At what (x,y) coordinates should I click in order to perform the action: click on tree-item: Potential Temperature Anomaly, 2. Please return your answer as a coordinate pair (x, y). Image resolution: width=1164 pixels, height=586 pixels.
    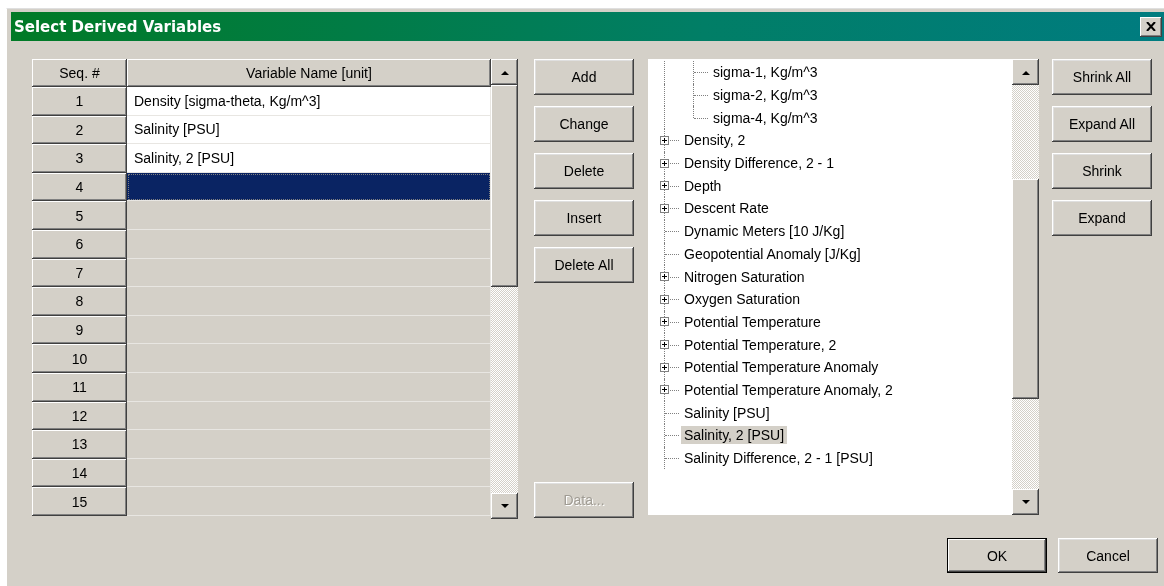
    Looking at the image, I should click on (788, 389).